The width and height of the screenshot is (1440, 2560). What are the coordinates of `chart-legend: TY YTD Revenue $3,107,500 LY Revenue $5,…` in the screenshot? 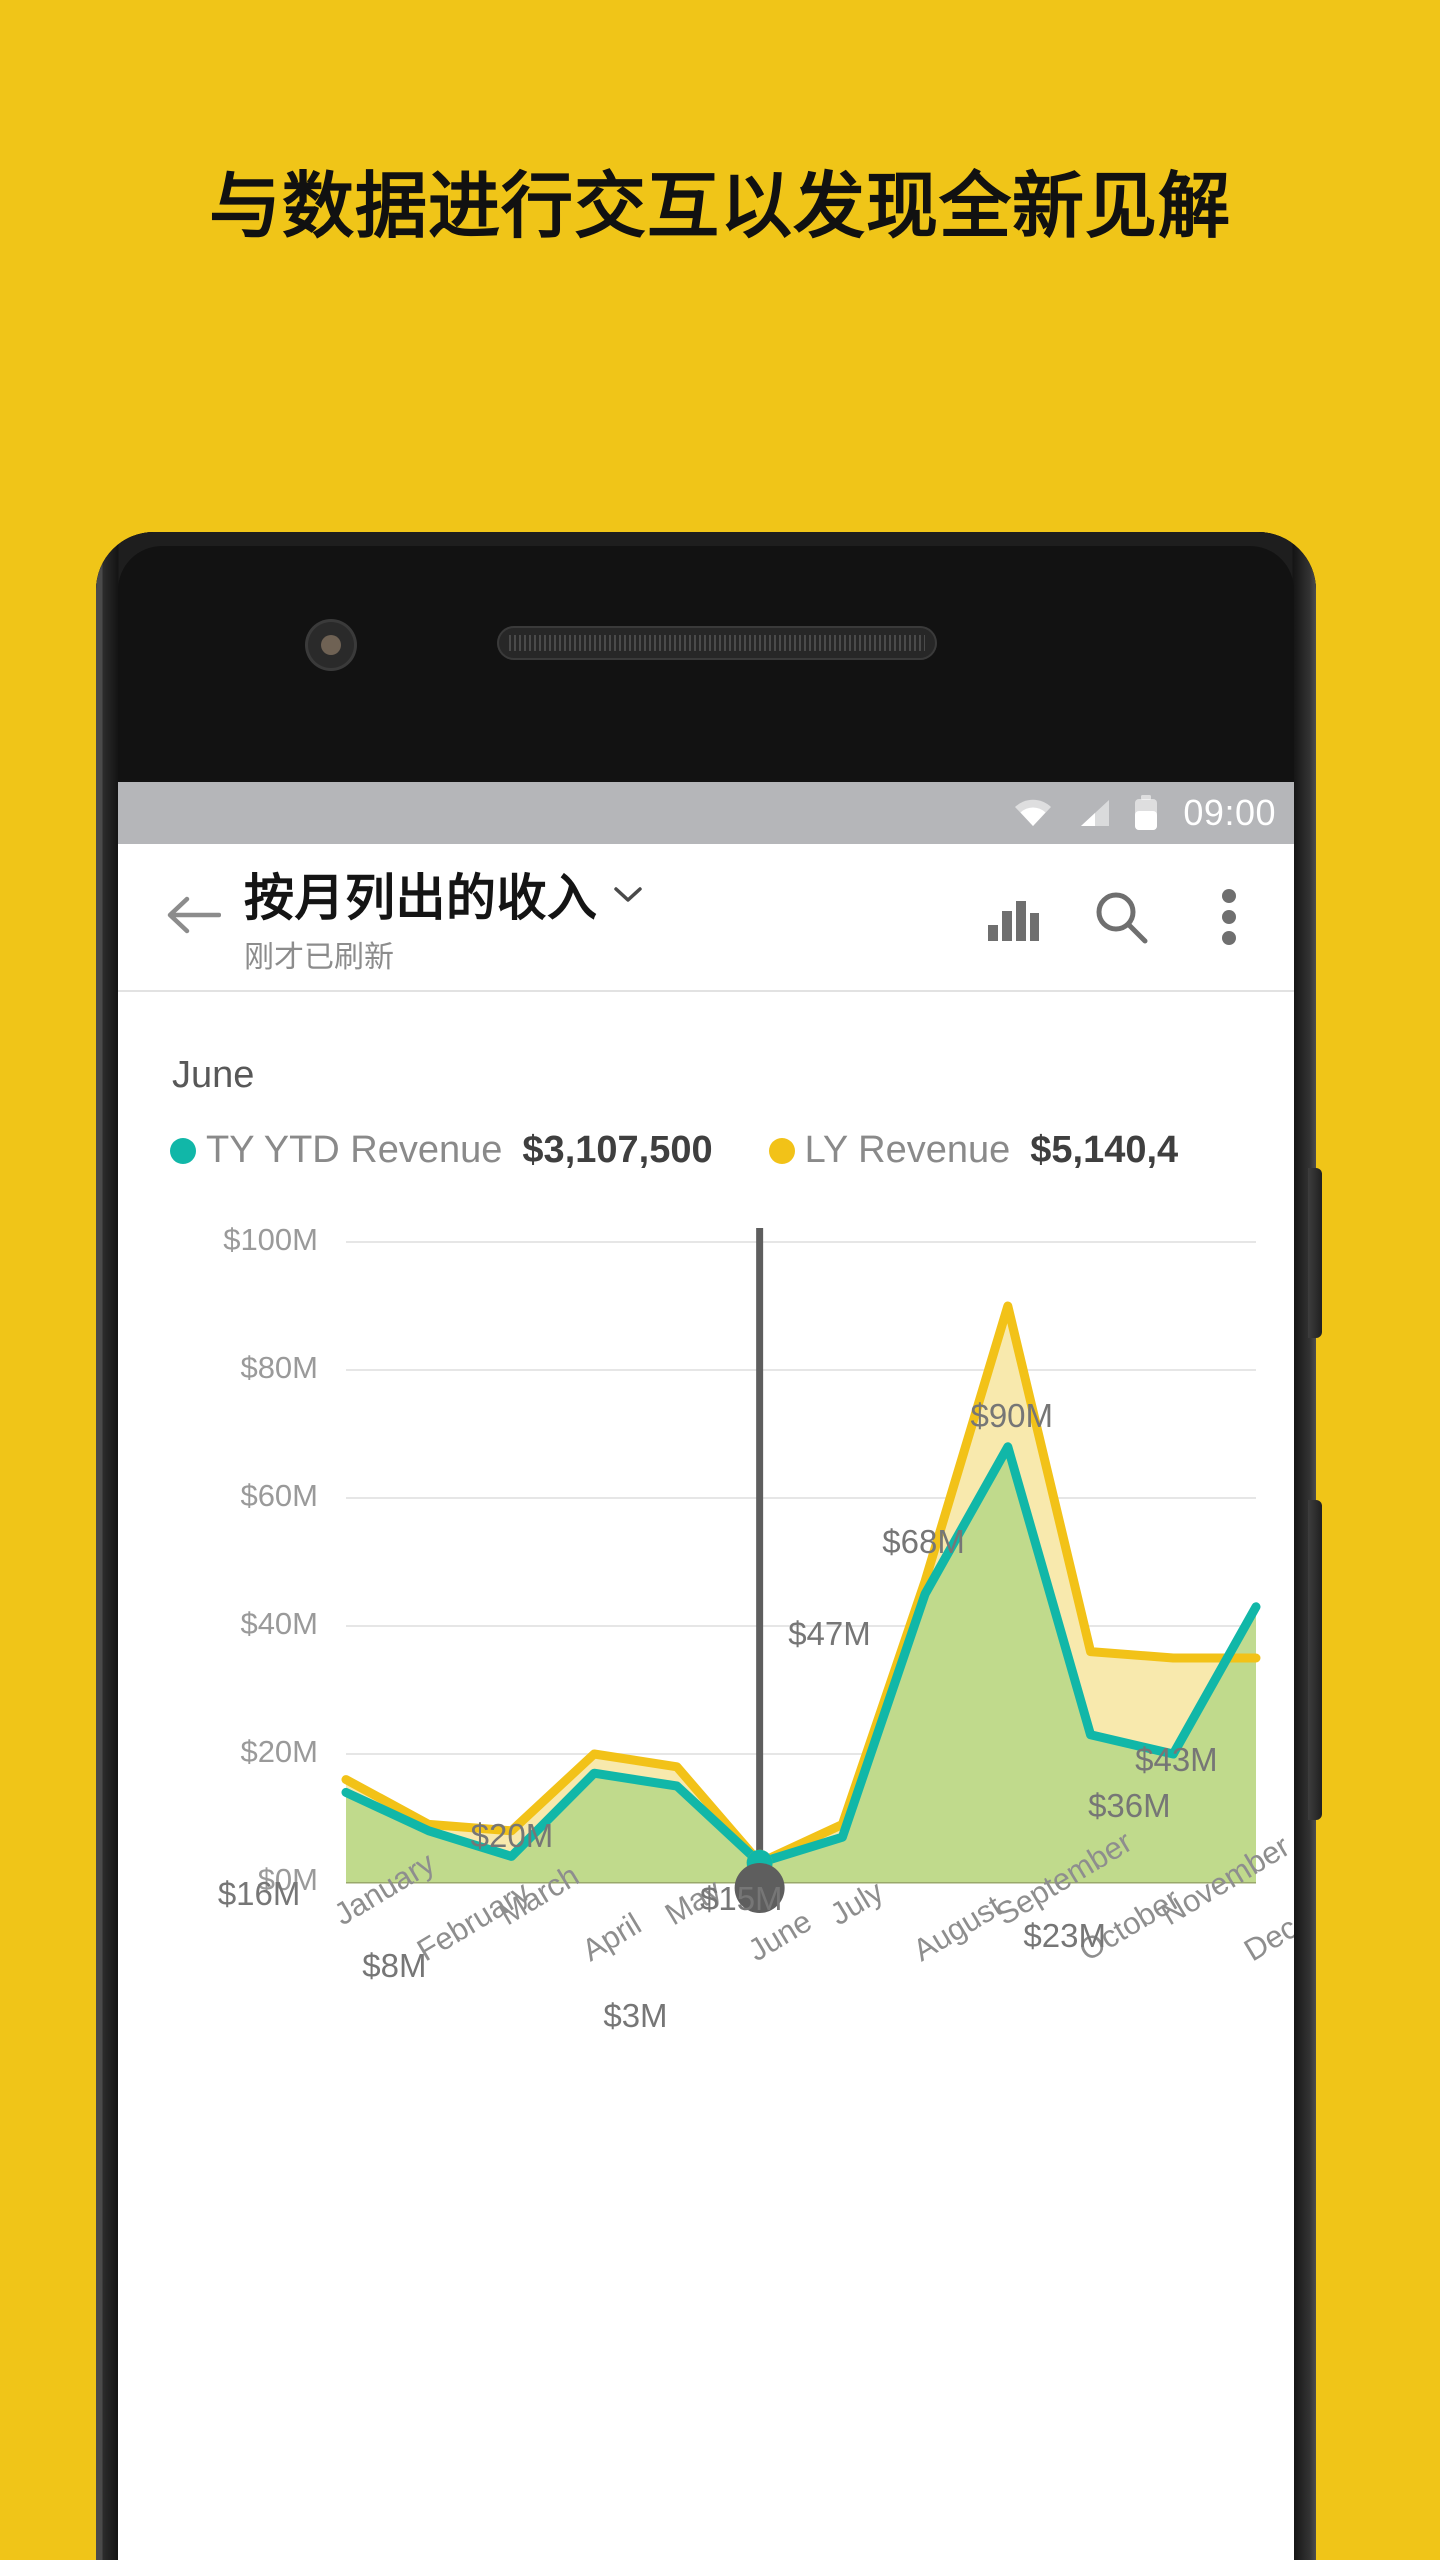 It's located at (706, 1134).